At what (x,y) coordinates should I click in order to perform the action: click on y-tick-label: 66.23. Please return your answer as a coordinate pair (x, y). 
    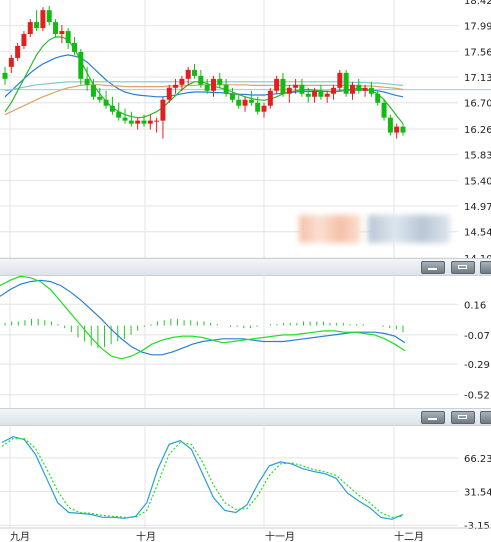
    Looking at the image, I should click on (477, 459).